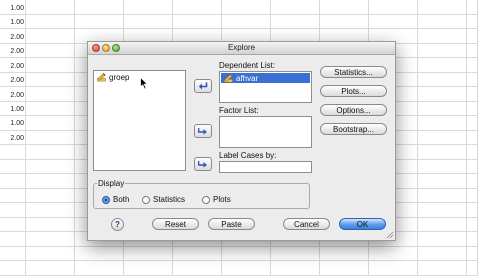  Describe the element at coordinates (146, 200) in the screenshot. I see `display-statistics-radio` at that location.